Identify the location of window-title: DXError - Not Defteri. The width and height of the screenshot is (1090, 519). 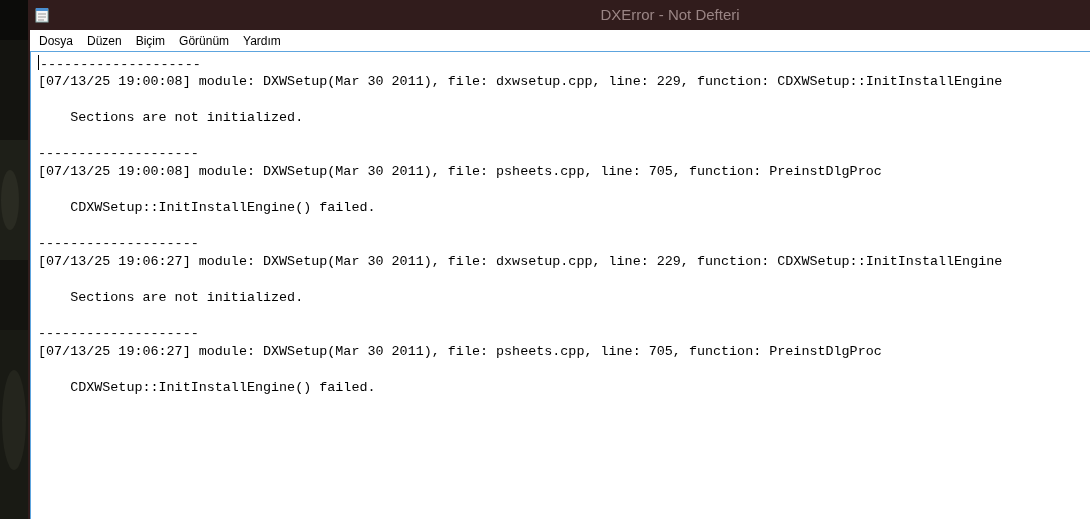
(670, 14).